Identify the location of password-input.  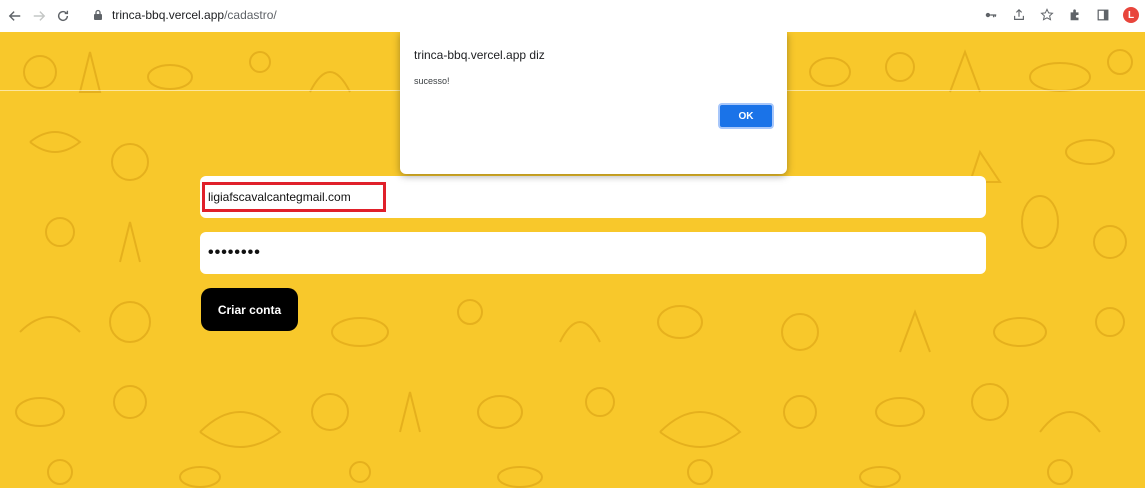
(593, 253).